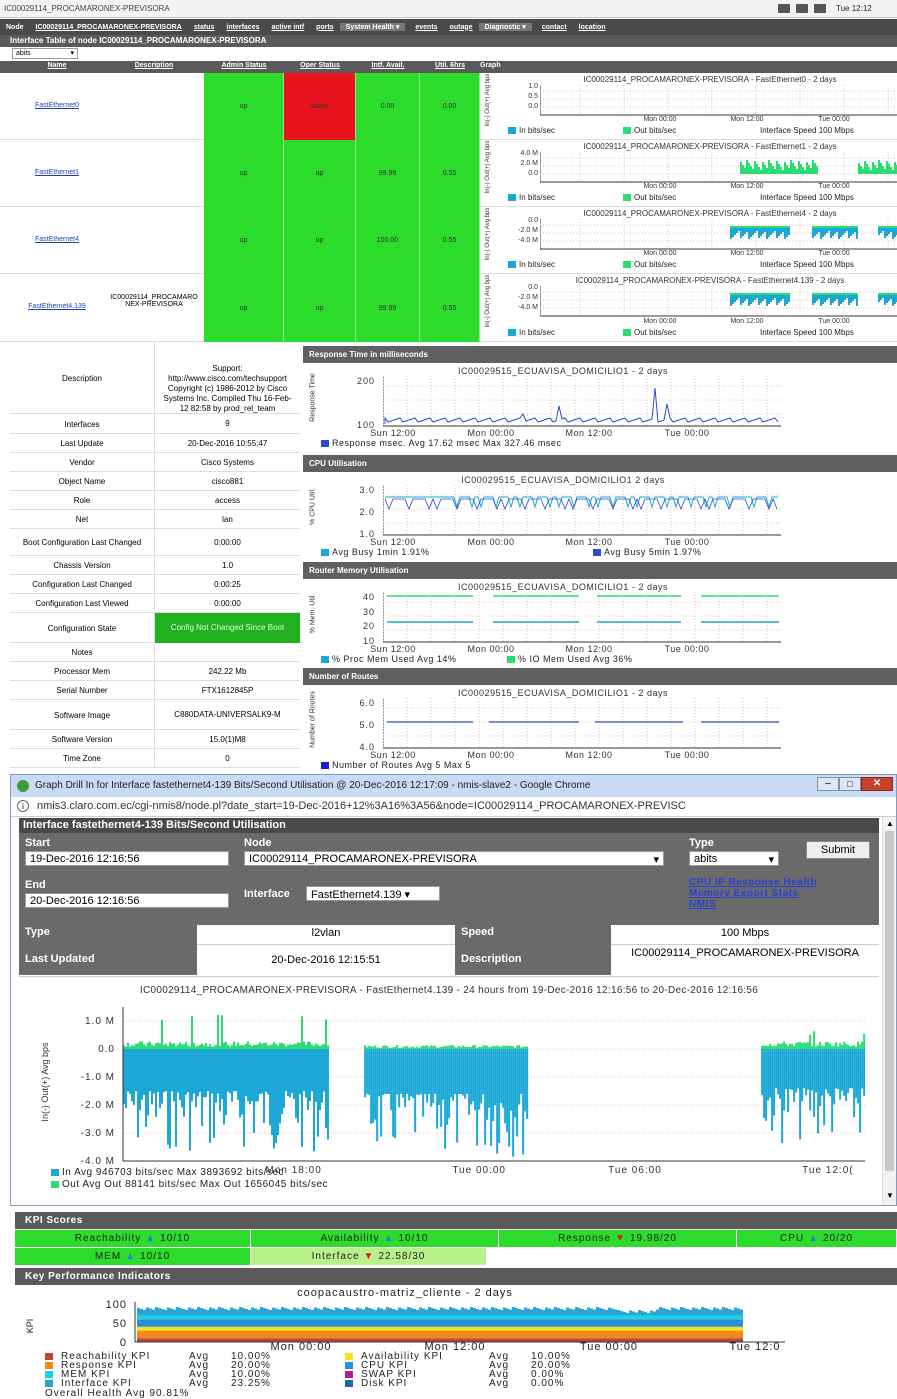 Image resolution: width=897 pixels, height=1399 pixels. I want to click on nav-item: outage, so click(461, 27).